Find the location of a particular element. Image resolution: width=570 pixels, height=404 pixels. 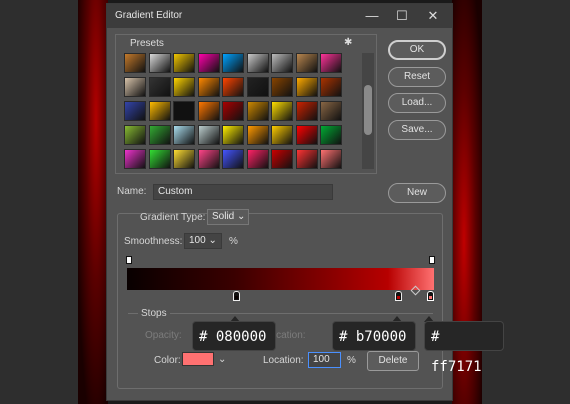

color-tooltip-3: # ff7171 is located at coordinates (464, 348).